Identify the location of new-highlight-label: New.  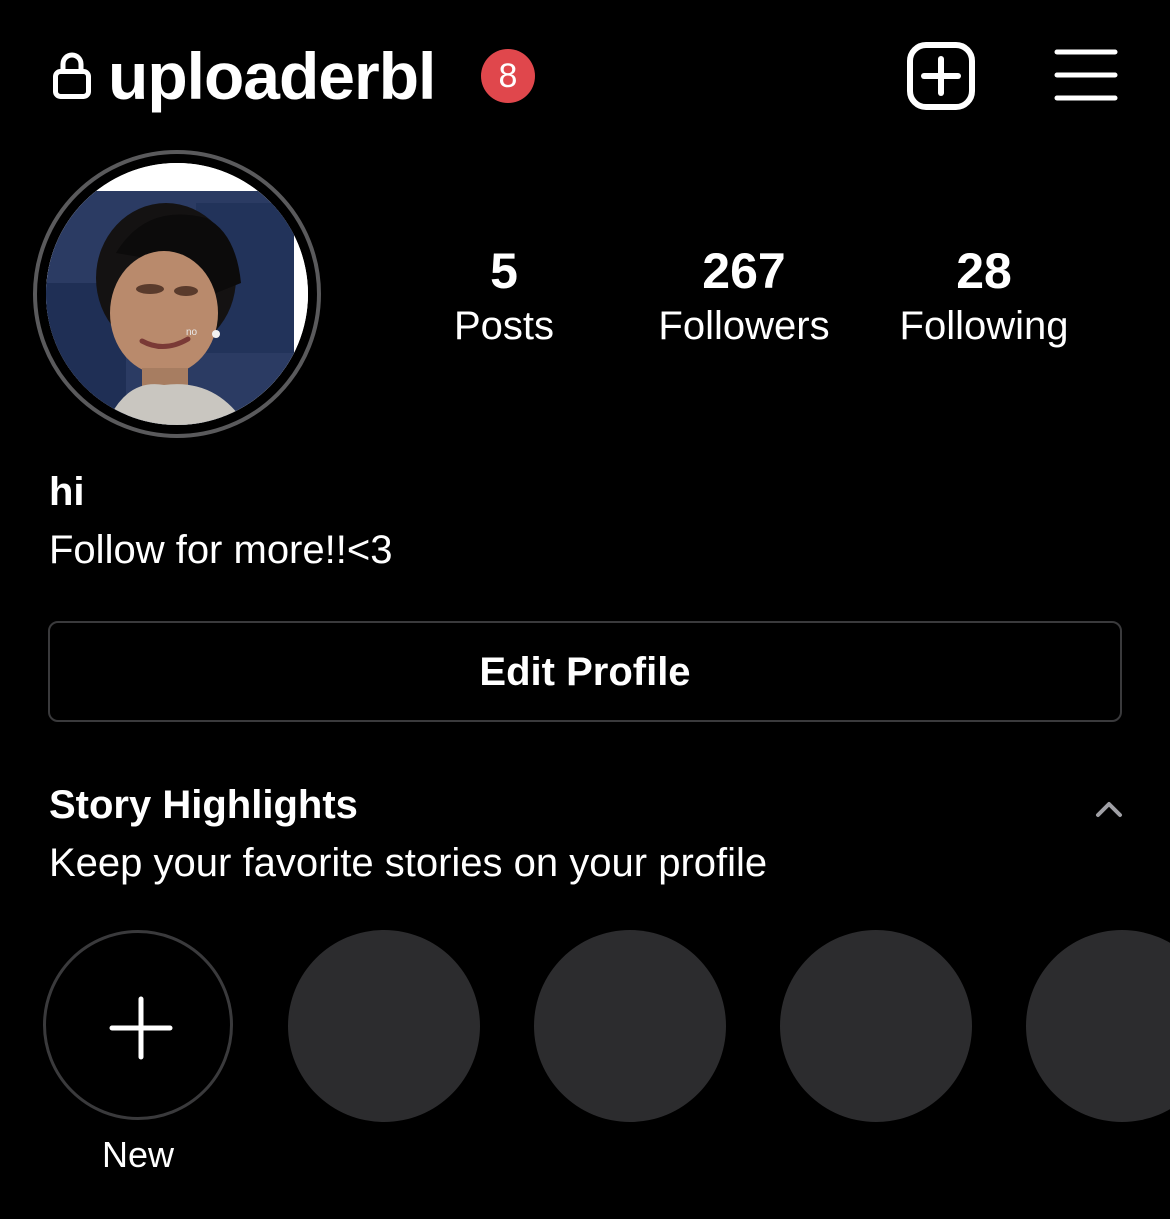
(138, 1154).